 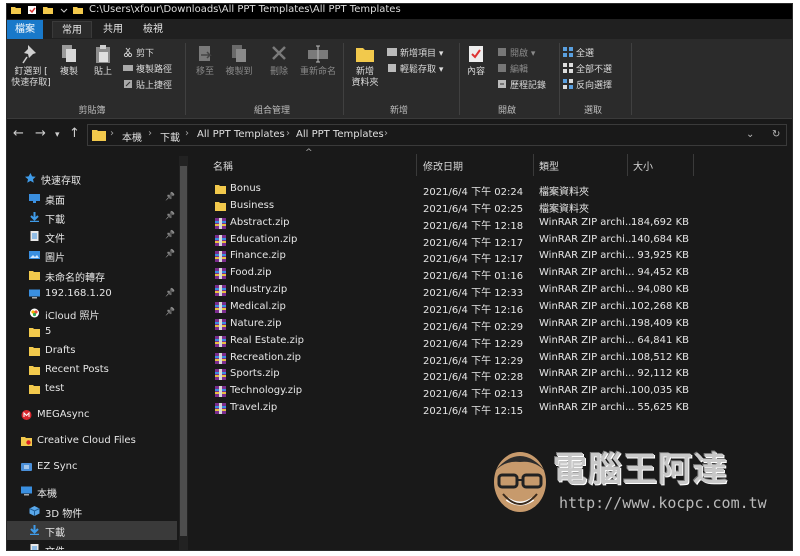 What do you see at coordinates (92, 313) in the screenshot?
I see `sidebar-item: iCloud 照片 📌` at bounding box center [92, 313].